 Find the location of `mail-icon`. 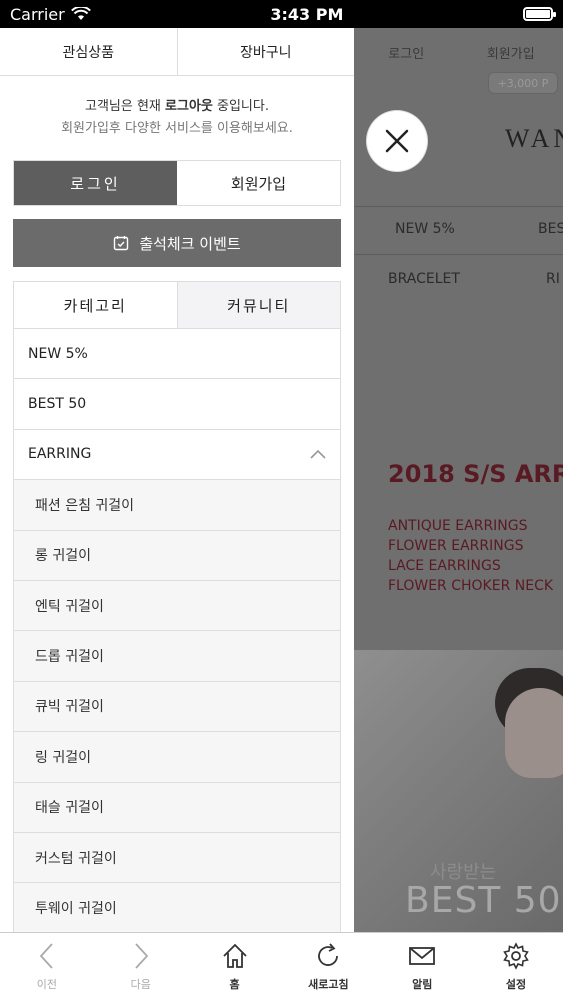

mail-icon is located at coordinates (422, 955).